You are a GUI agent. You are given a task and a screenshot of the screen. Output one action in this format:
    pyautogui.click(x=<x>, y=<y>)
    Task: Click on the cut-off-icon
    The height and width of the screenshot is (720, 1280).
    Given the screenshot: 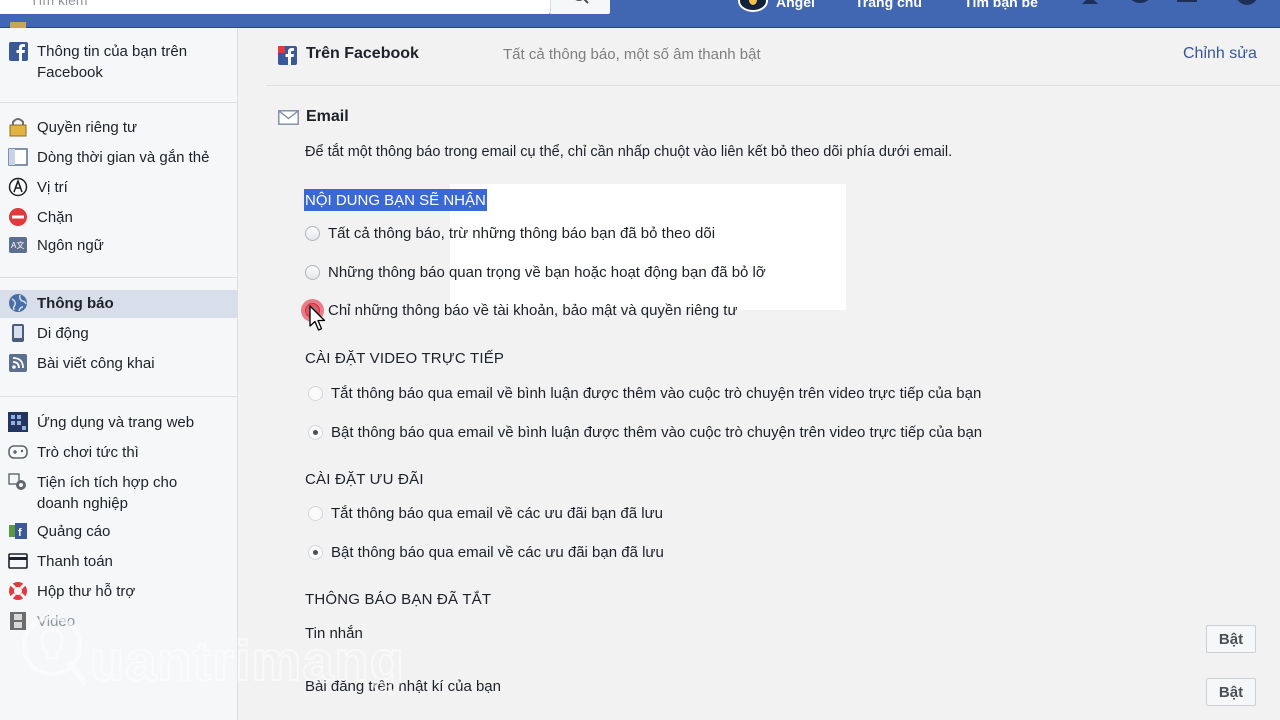 What is the action you would take?
    pyautogui.click(x=18, y=24)
    